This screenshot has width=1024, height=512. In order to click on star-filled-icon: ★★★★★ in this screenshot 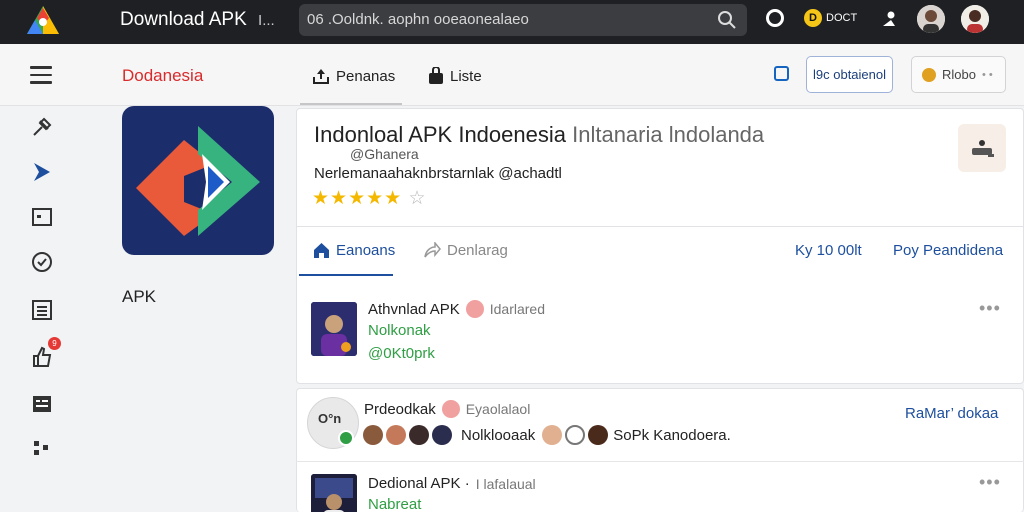, I will do `click(357, 198)`.